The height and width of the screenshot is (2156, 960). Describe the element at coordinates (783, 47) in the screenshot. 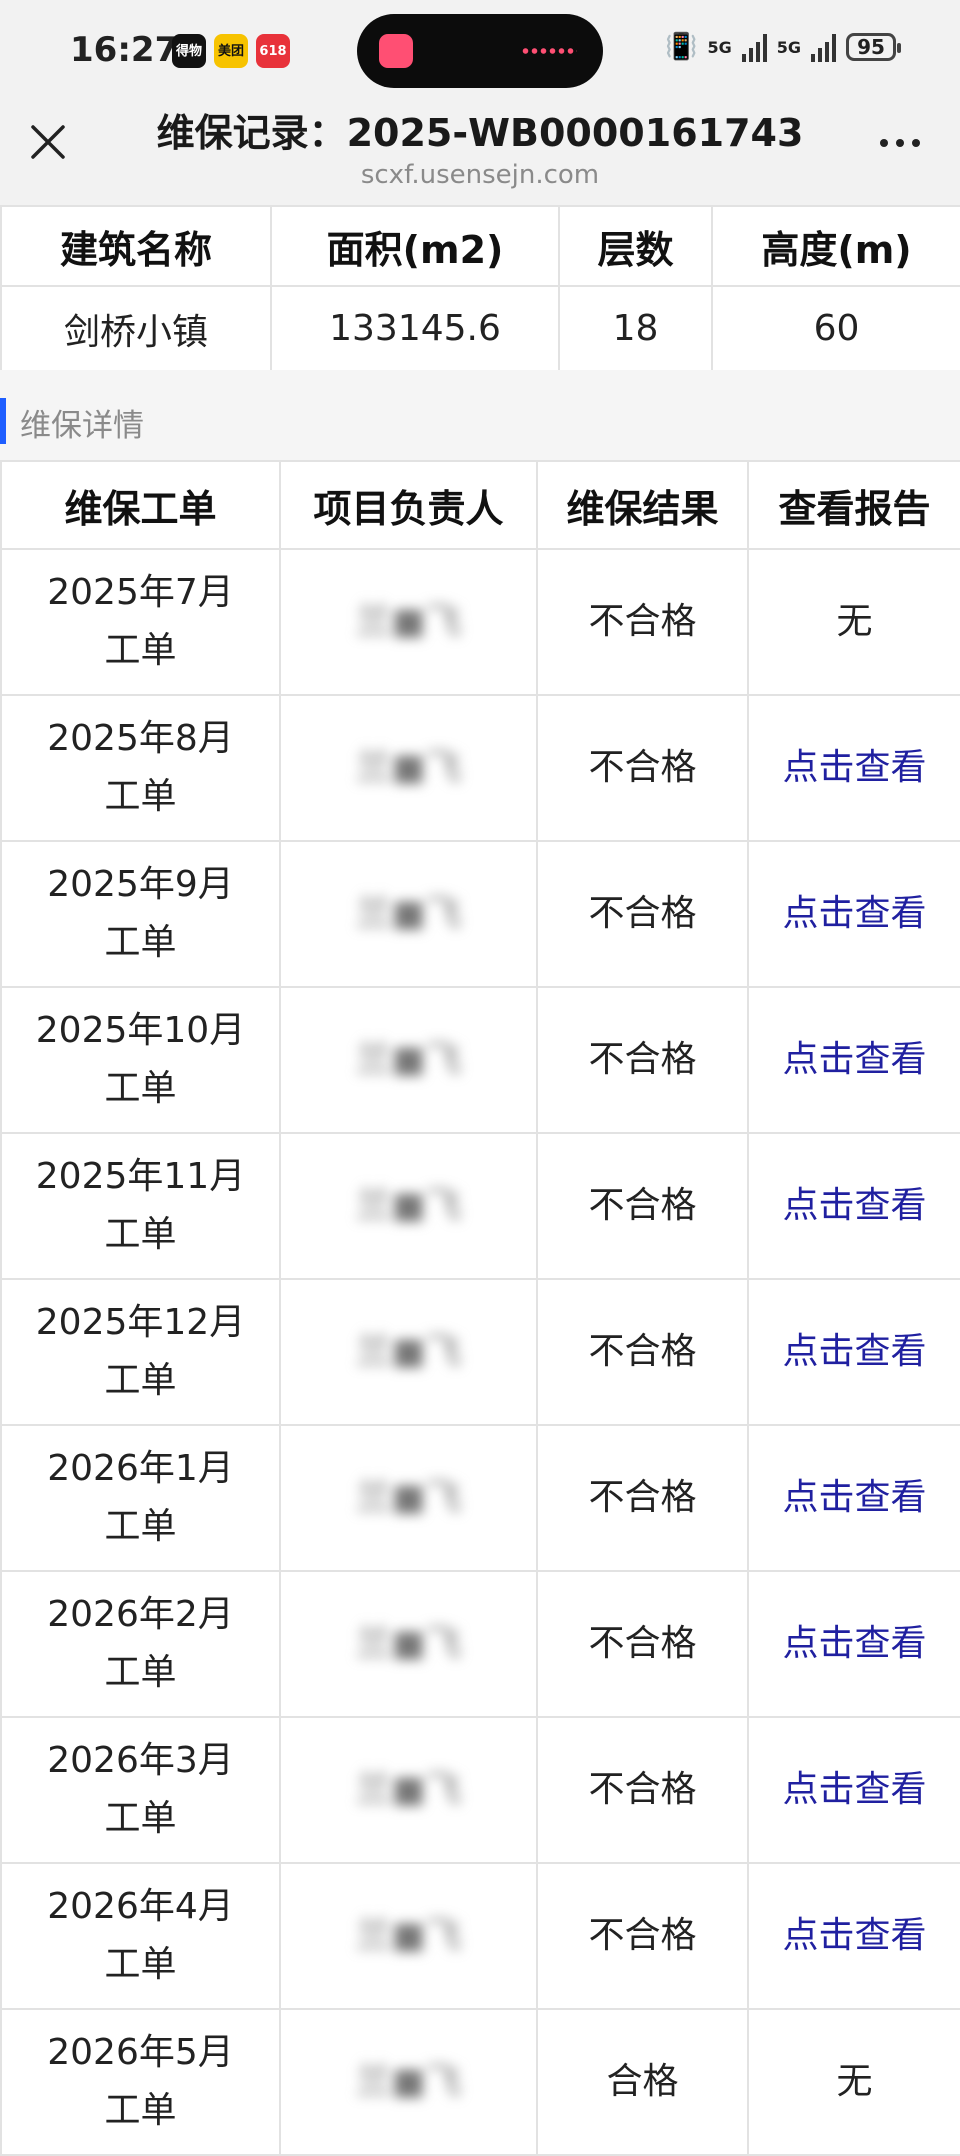

I see `status-indicators: 📳 5G 5G 95` at that location.